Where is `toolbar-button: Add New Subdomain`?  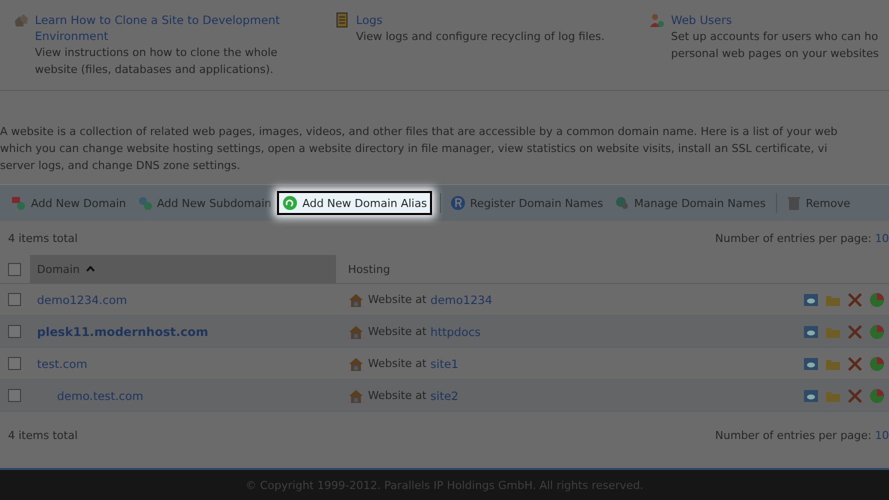
toolbar-button: Add New Subdomain is located at coordinates (204, 203).